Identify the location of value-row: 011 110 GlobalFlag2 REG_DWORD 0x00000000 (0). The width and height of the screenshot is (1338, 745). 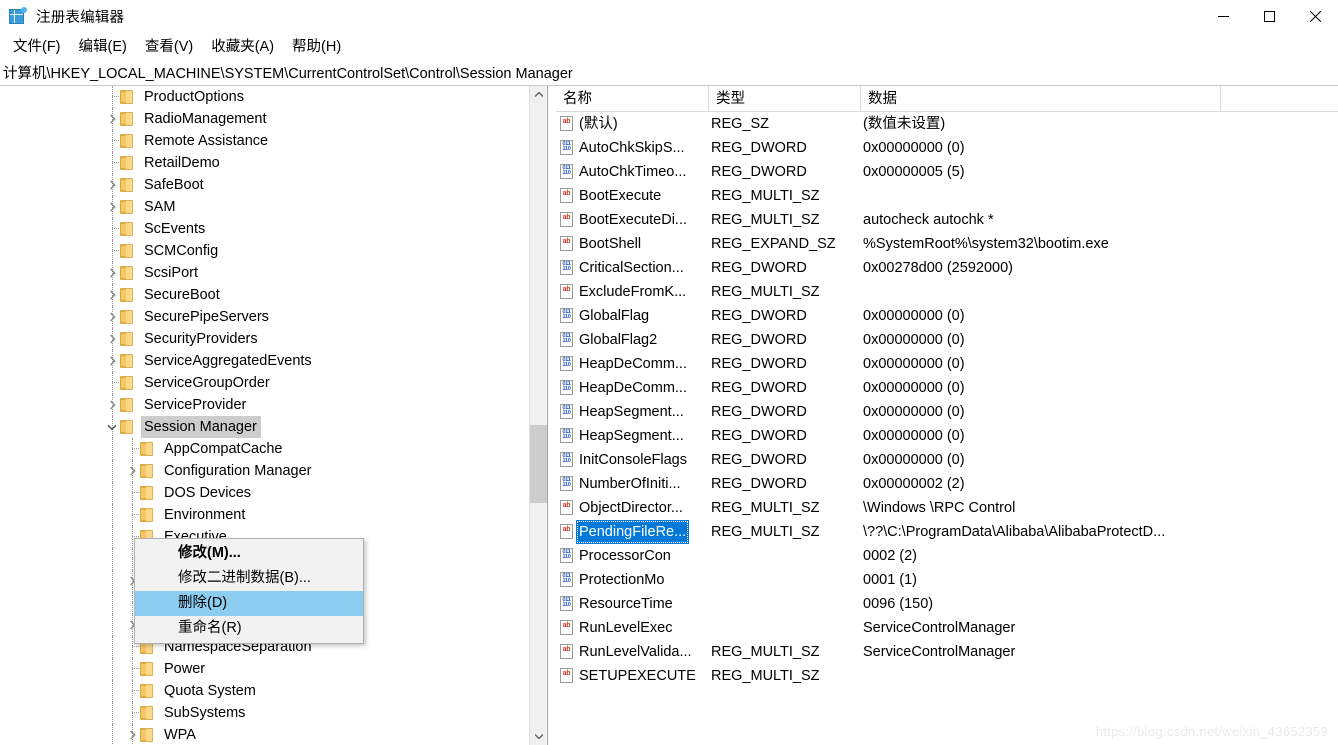
(947, 340).